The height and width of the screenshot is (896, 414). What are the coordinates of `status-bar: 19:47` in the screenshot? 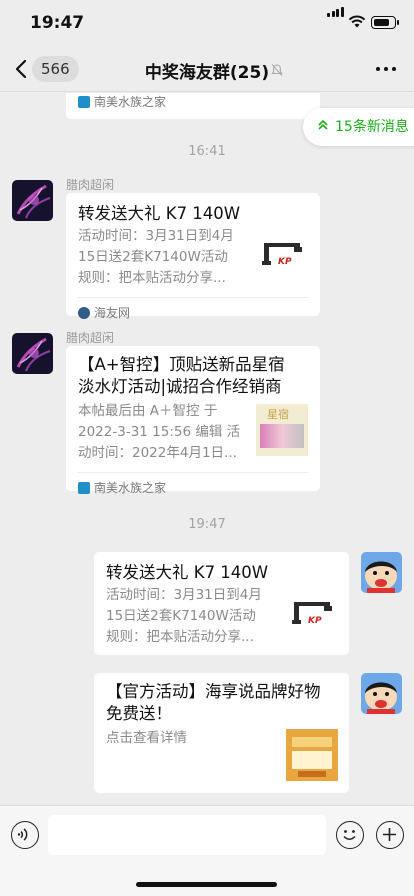 It's located at (207, 23).